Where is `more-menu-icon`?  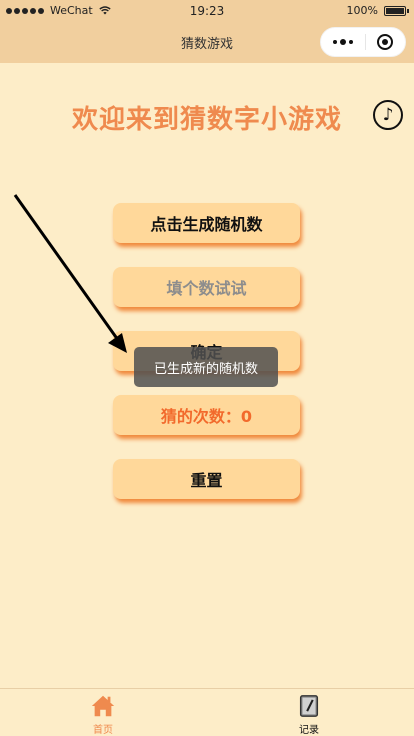 more-menu-icon is located at coordinates (343, 42).